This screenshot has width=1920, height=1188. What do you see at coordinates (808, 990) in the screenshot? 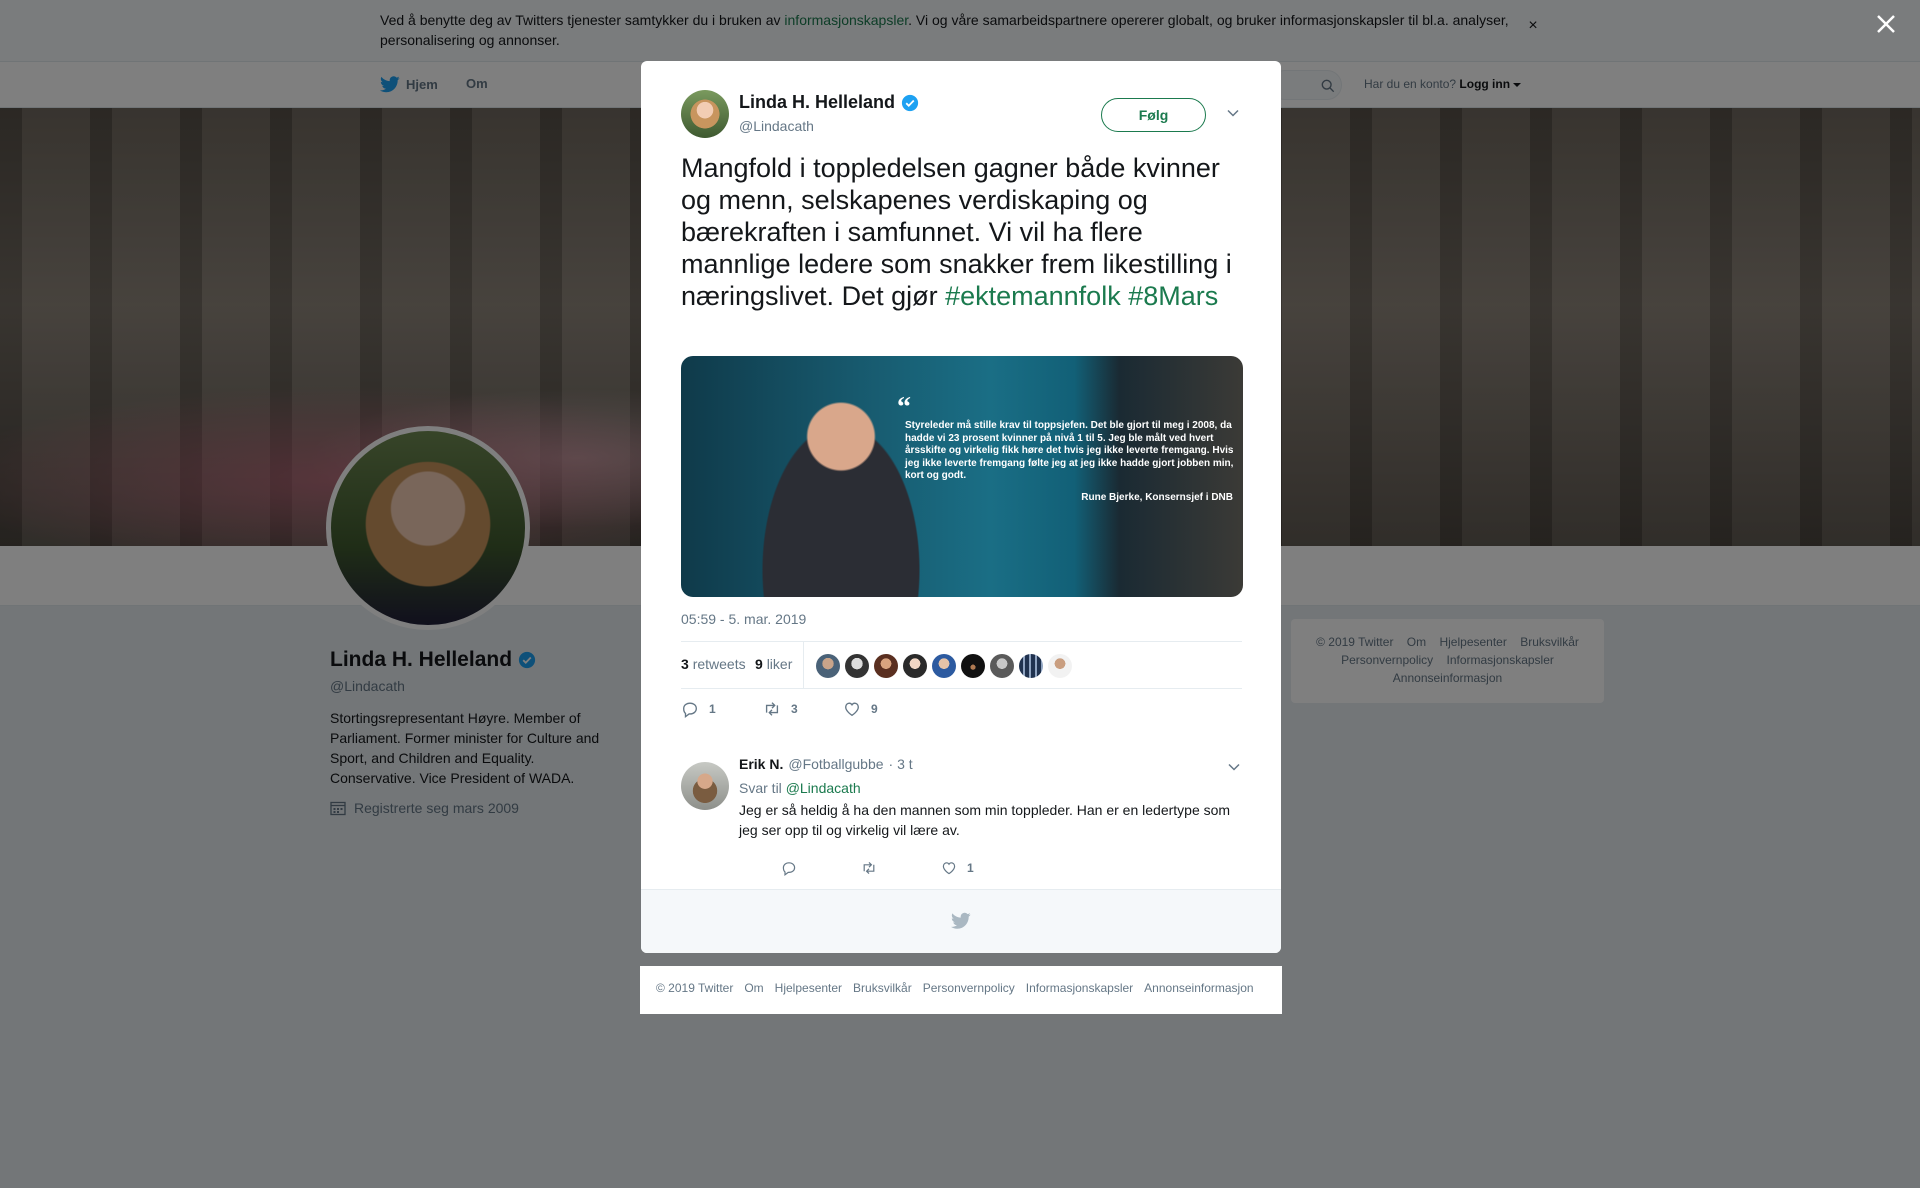
I see `footer-link-help: Hjelpesenter` at bounding box center [808, 990].